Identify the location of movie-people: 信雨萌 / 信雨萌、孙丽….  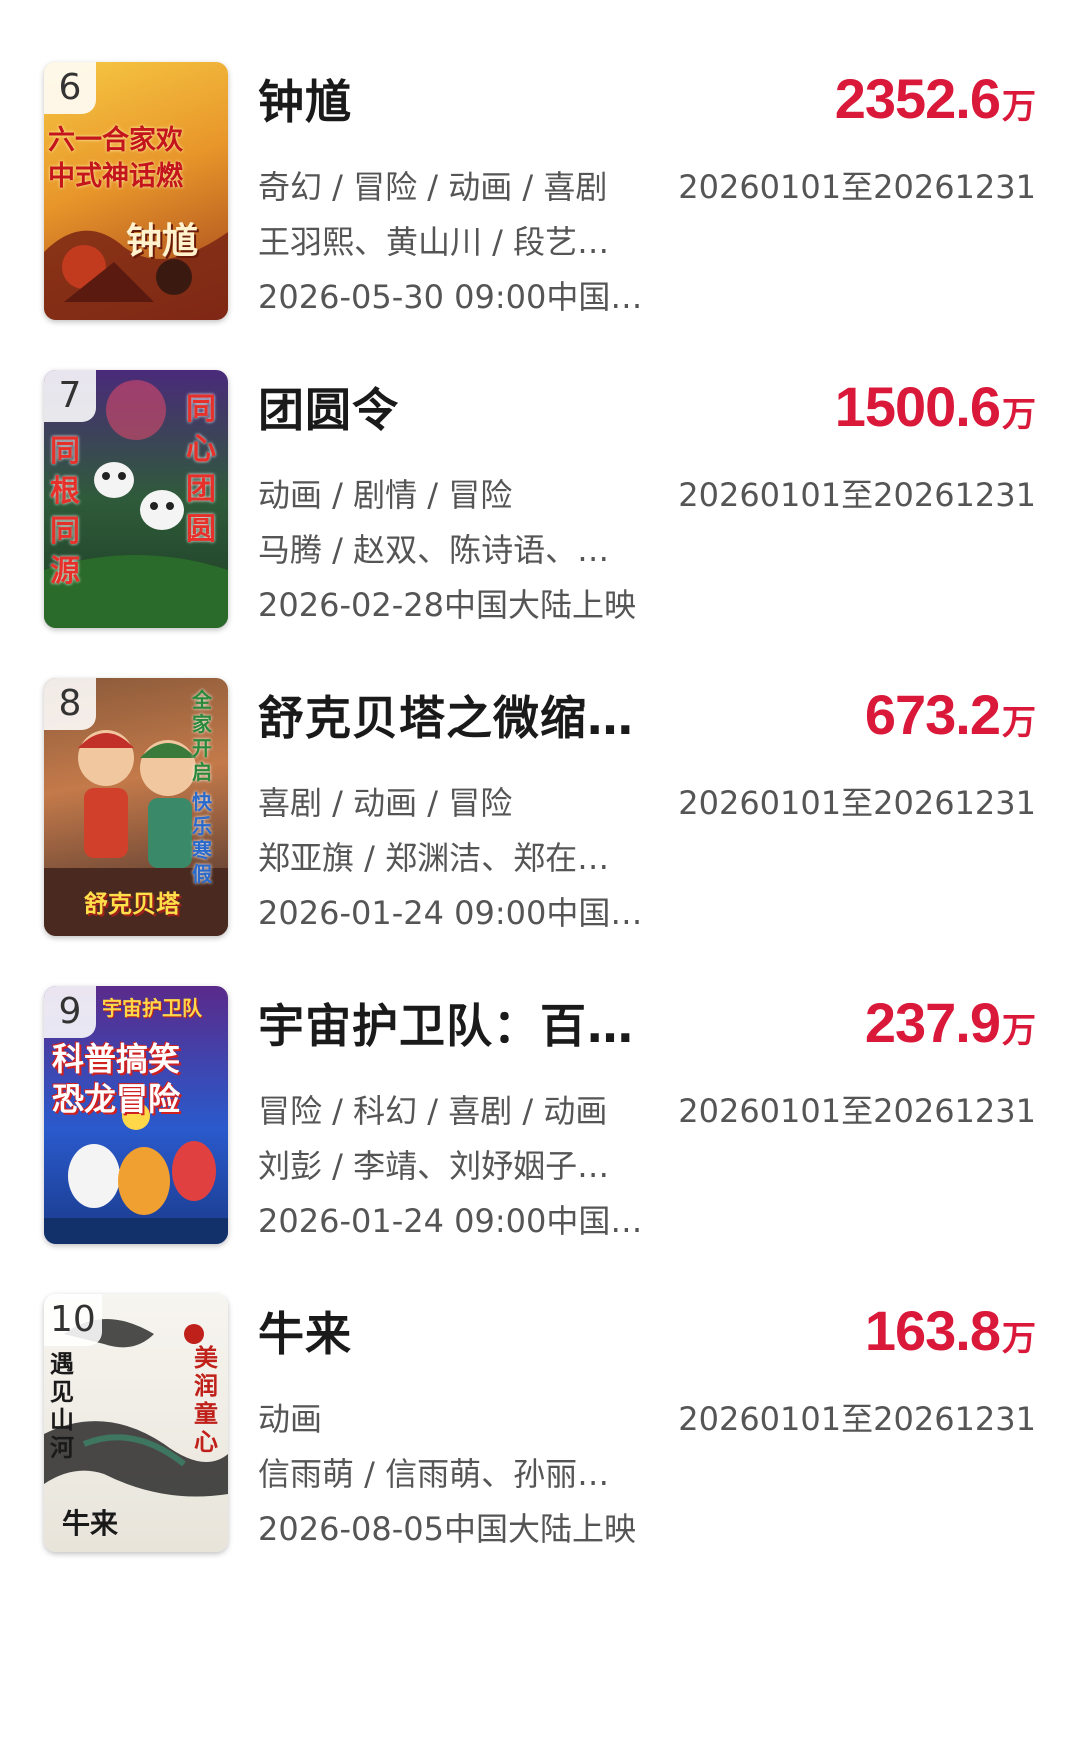
(434, 1474).